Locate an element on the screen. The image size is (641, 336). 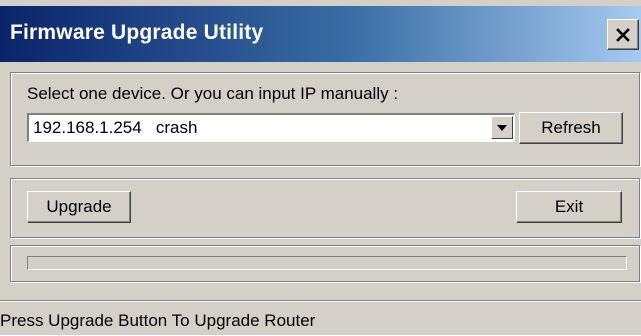
upgrade-button: Upgrade is located at coordinates (79, 207).